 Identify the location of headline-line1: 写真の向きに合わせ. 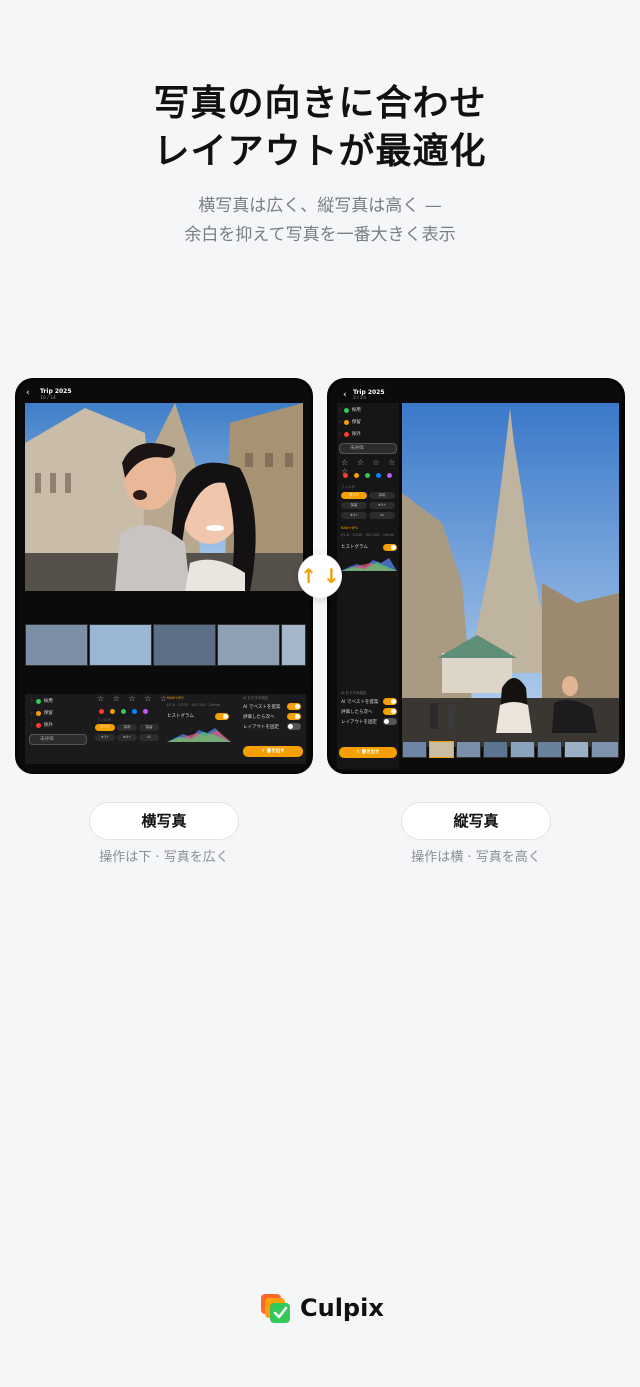
(320, 103).